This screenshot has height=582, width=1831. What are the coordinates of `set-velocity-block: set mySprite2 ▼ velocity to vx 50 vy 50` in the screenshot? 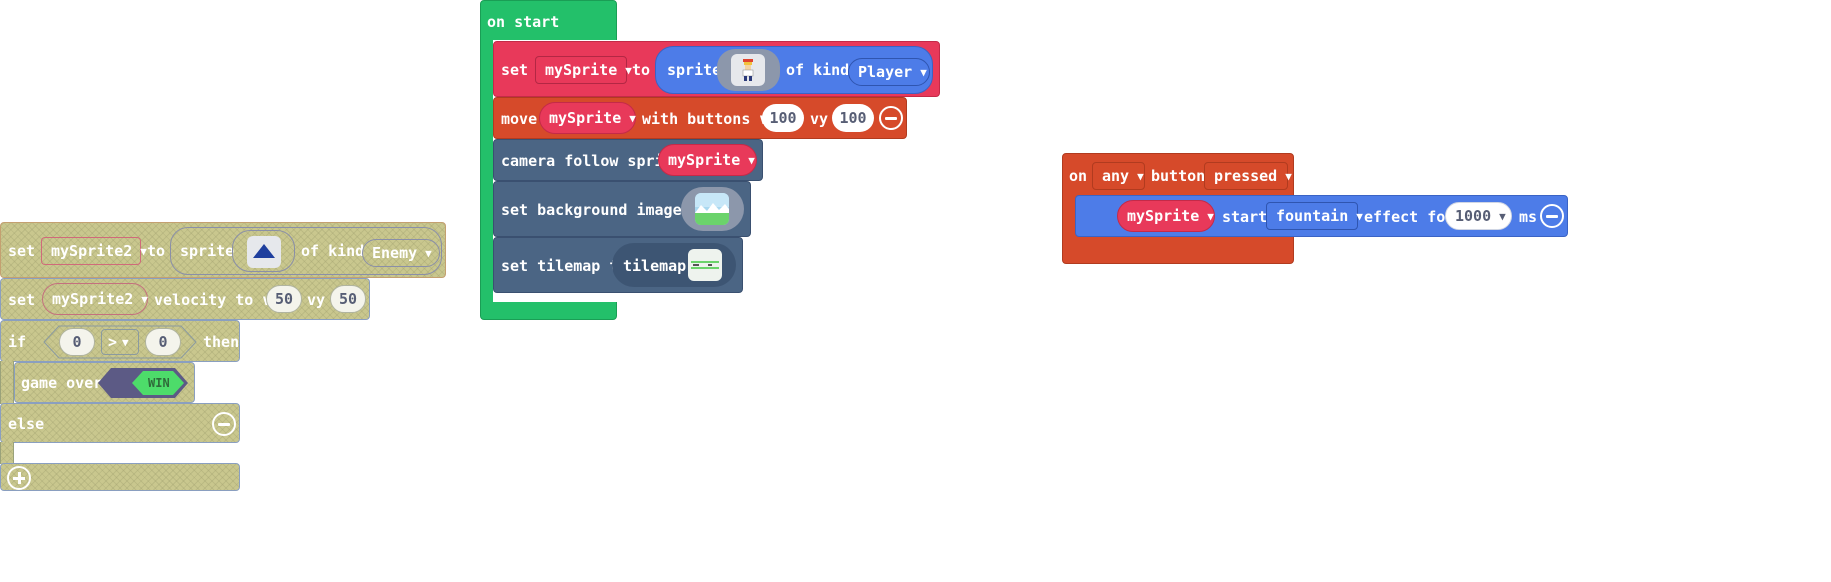 It's located at (185, 299).